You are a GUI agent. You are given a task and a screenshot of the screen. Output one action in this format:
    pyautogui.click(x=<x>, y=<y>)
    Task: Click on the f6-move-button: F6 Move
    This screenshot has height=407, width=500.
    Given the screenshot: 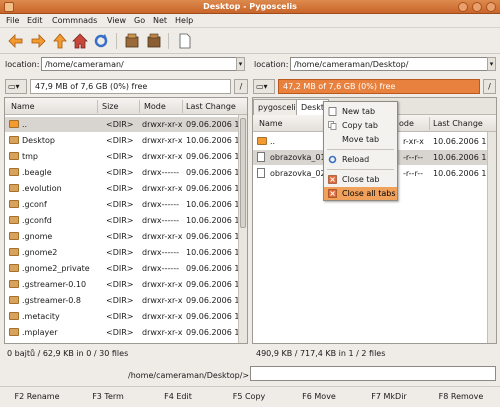 What is the action you would take?
    pyautogui.click(x=319, y=396)
    